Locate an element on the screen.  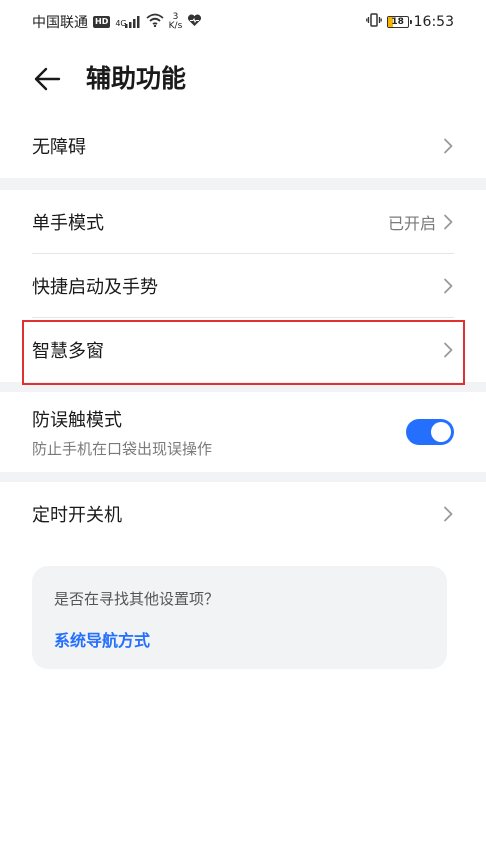
status-left: 中国联通 HD 4G 3 K/s is located at coordinates (117, 22).